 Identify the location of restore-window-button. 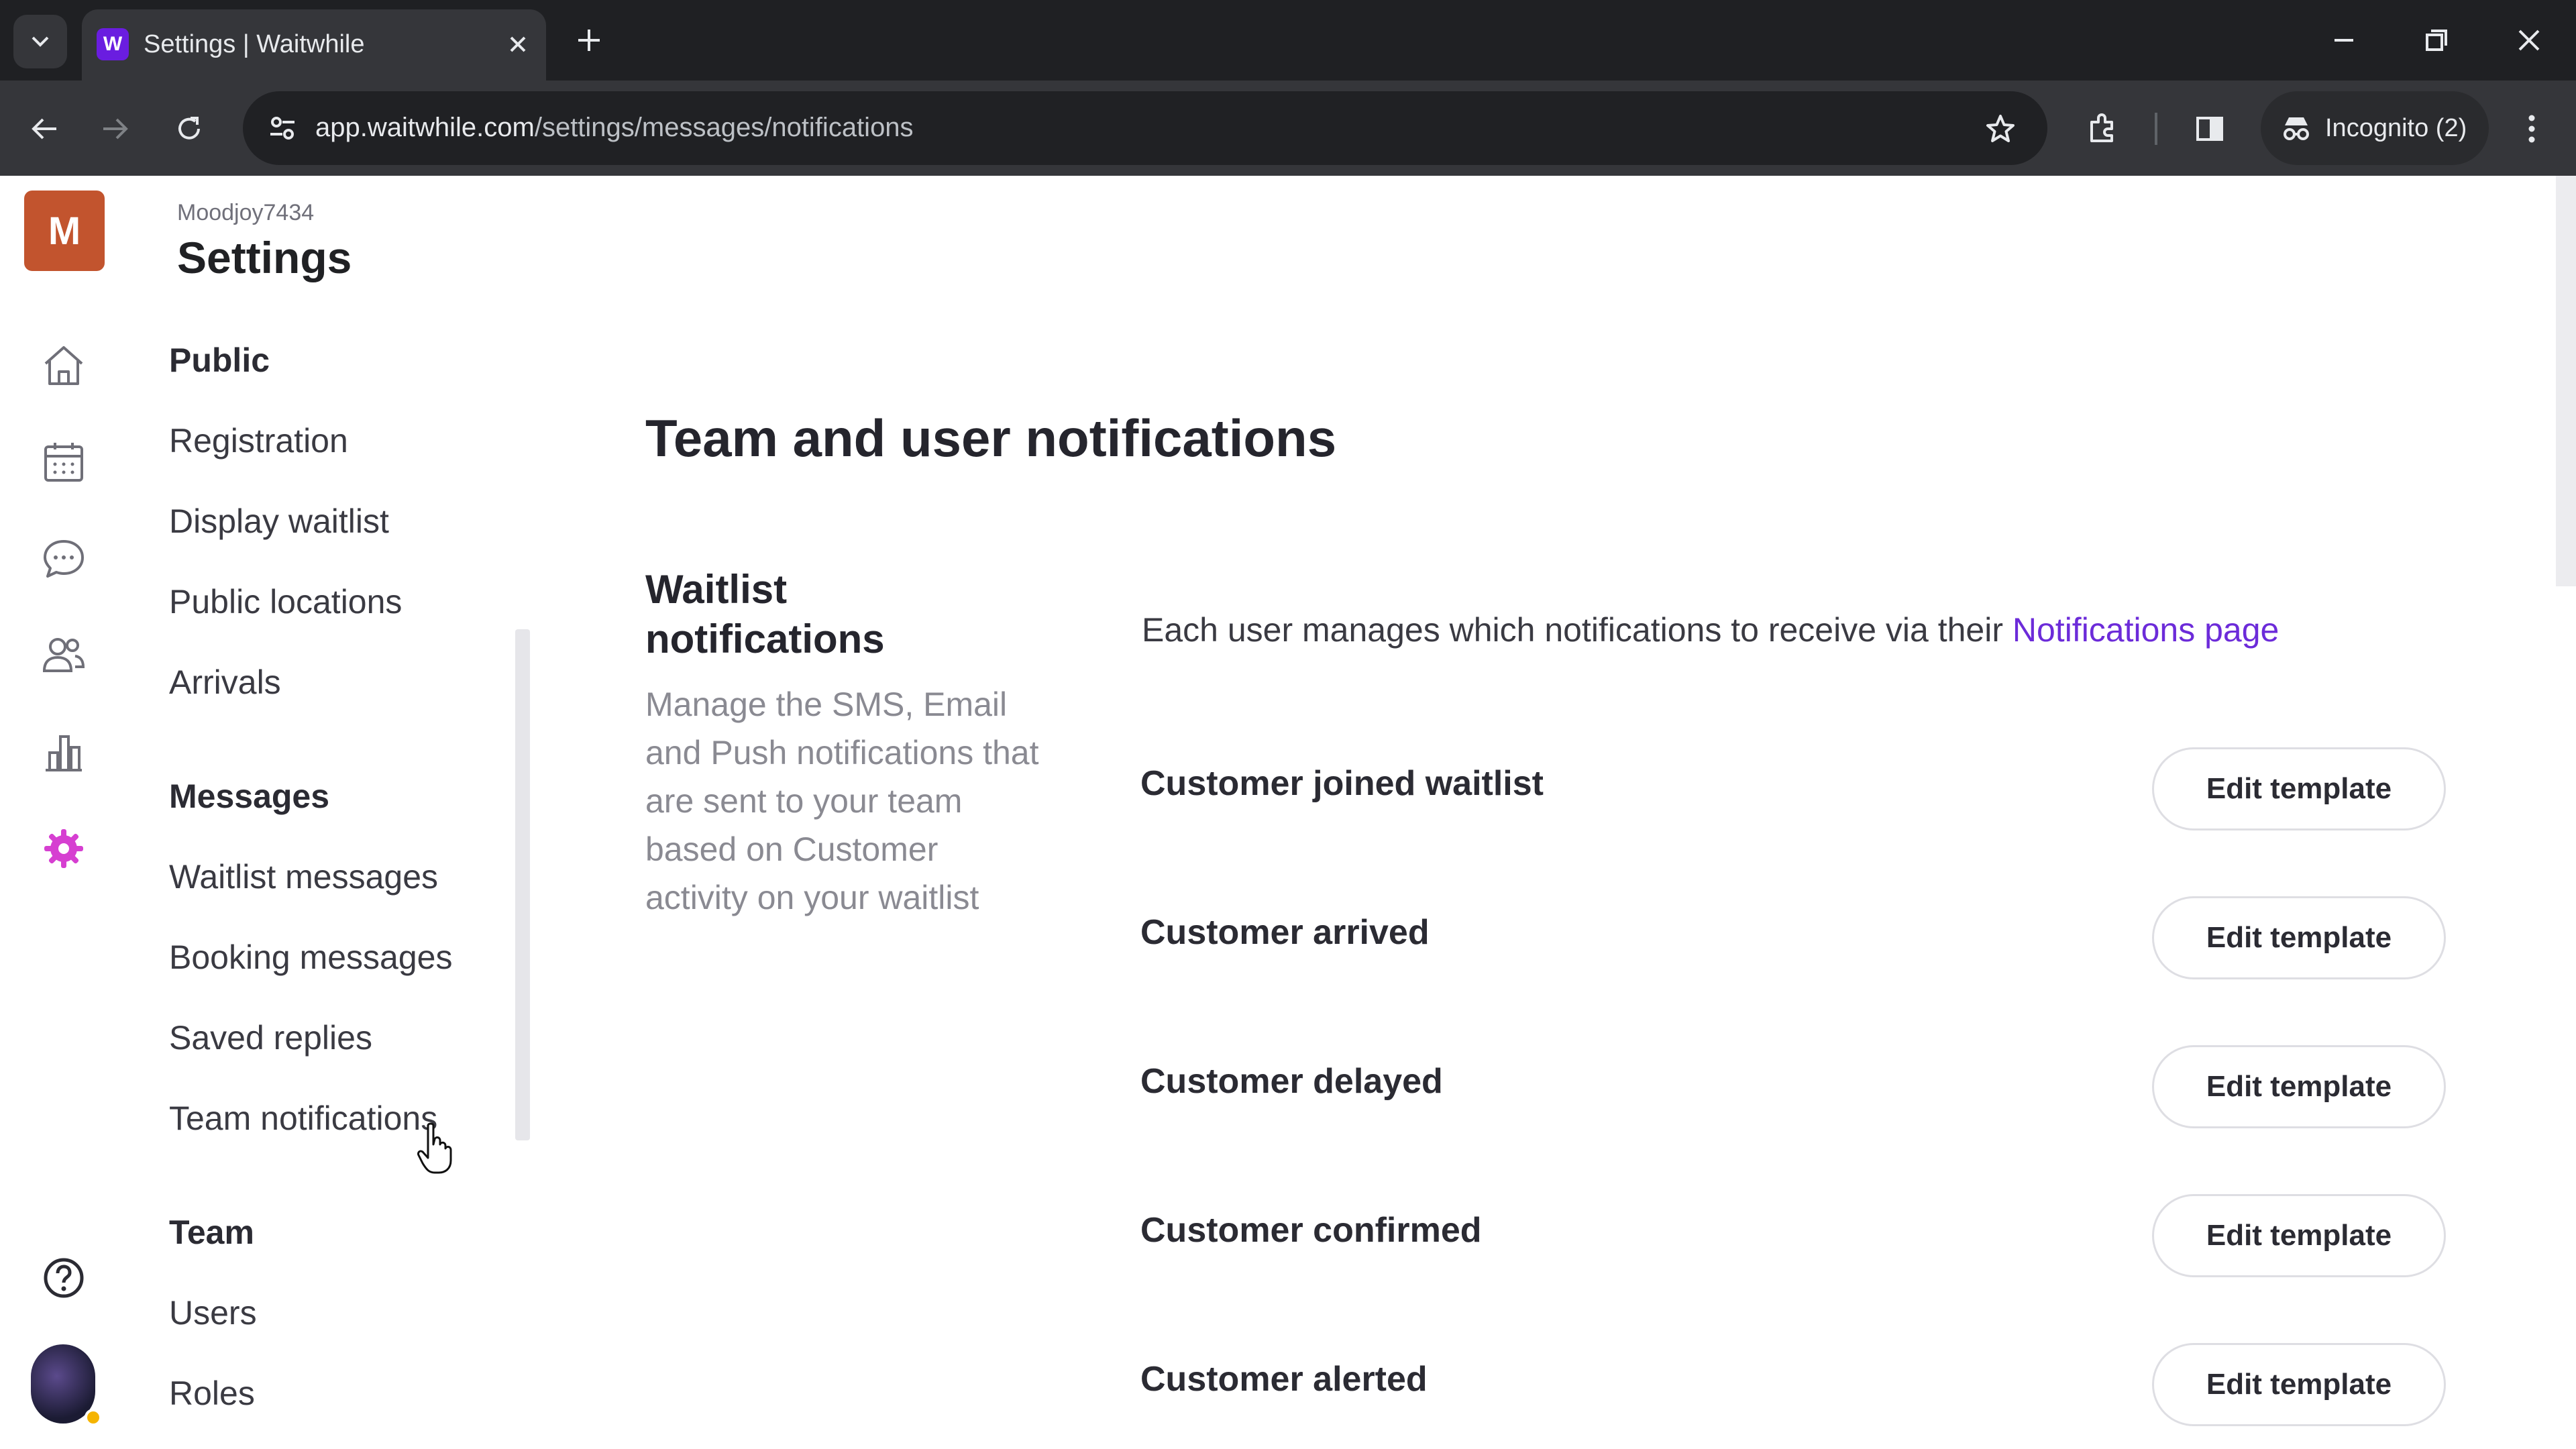
(2436, 40).